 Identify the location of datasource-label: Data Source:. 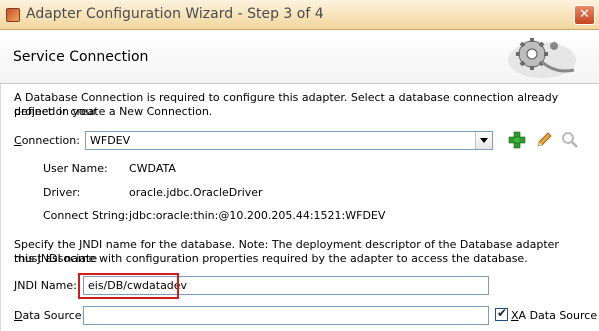
(49, 315).